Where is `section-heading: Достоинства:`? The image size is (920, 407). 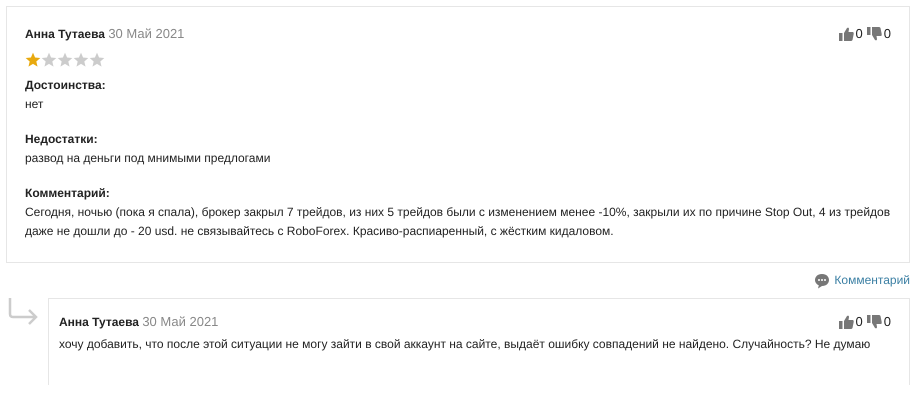
section-heading: Достоинства: is located at coordinates (66, 85).